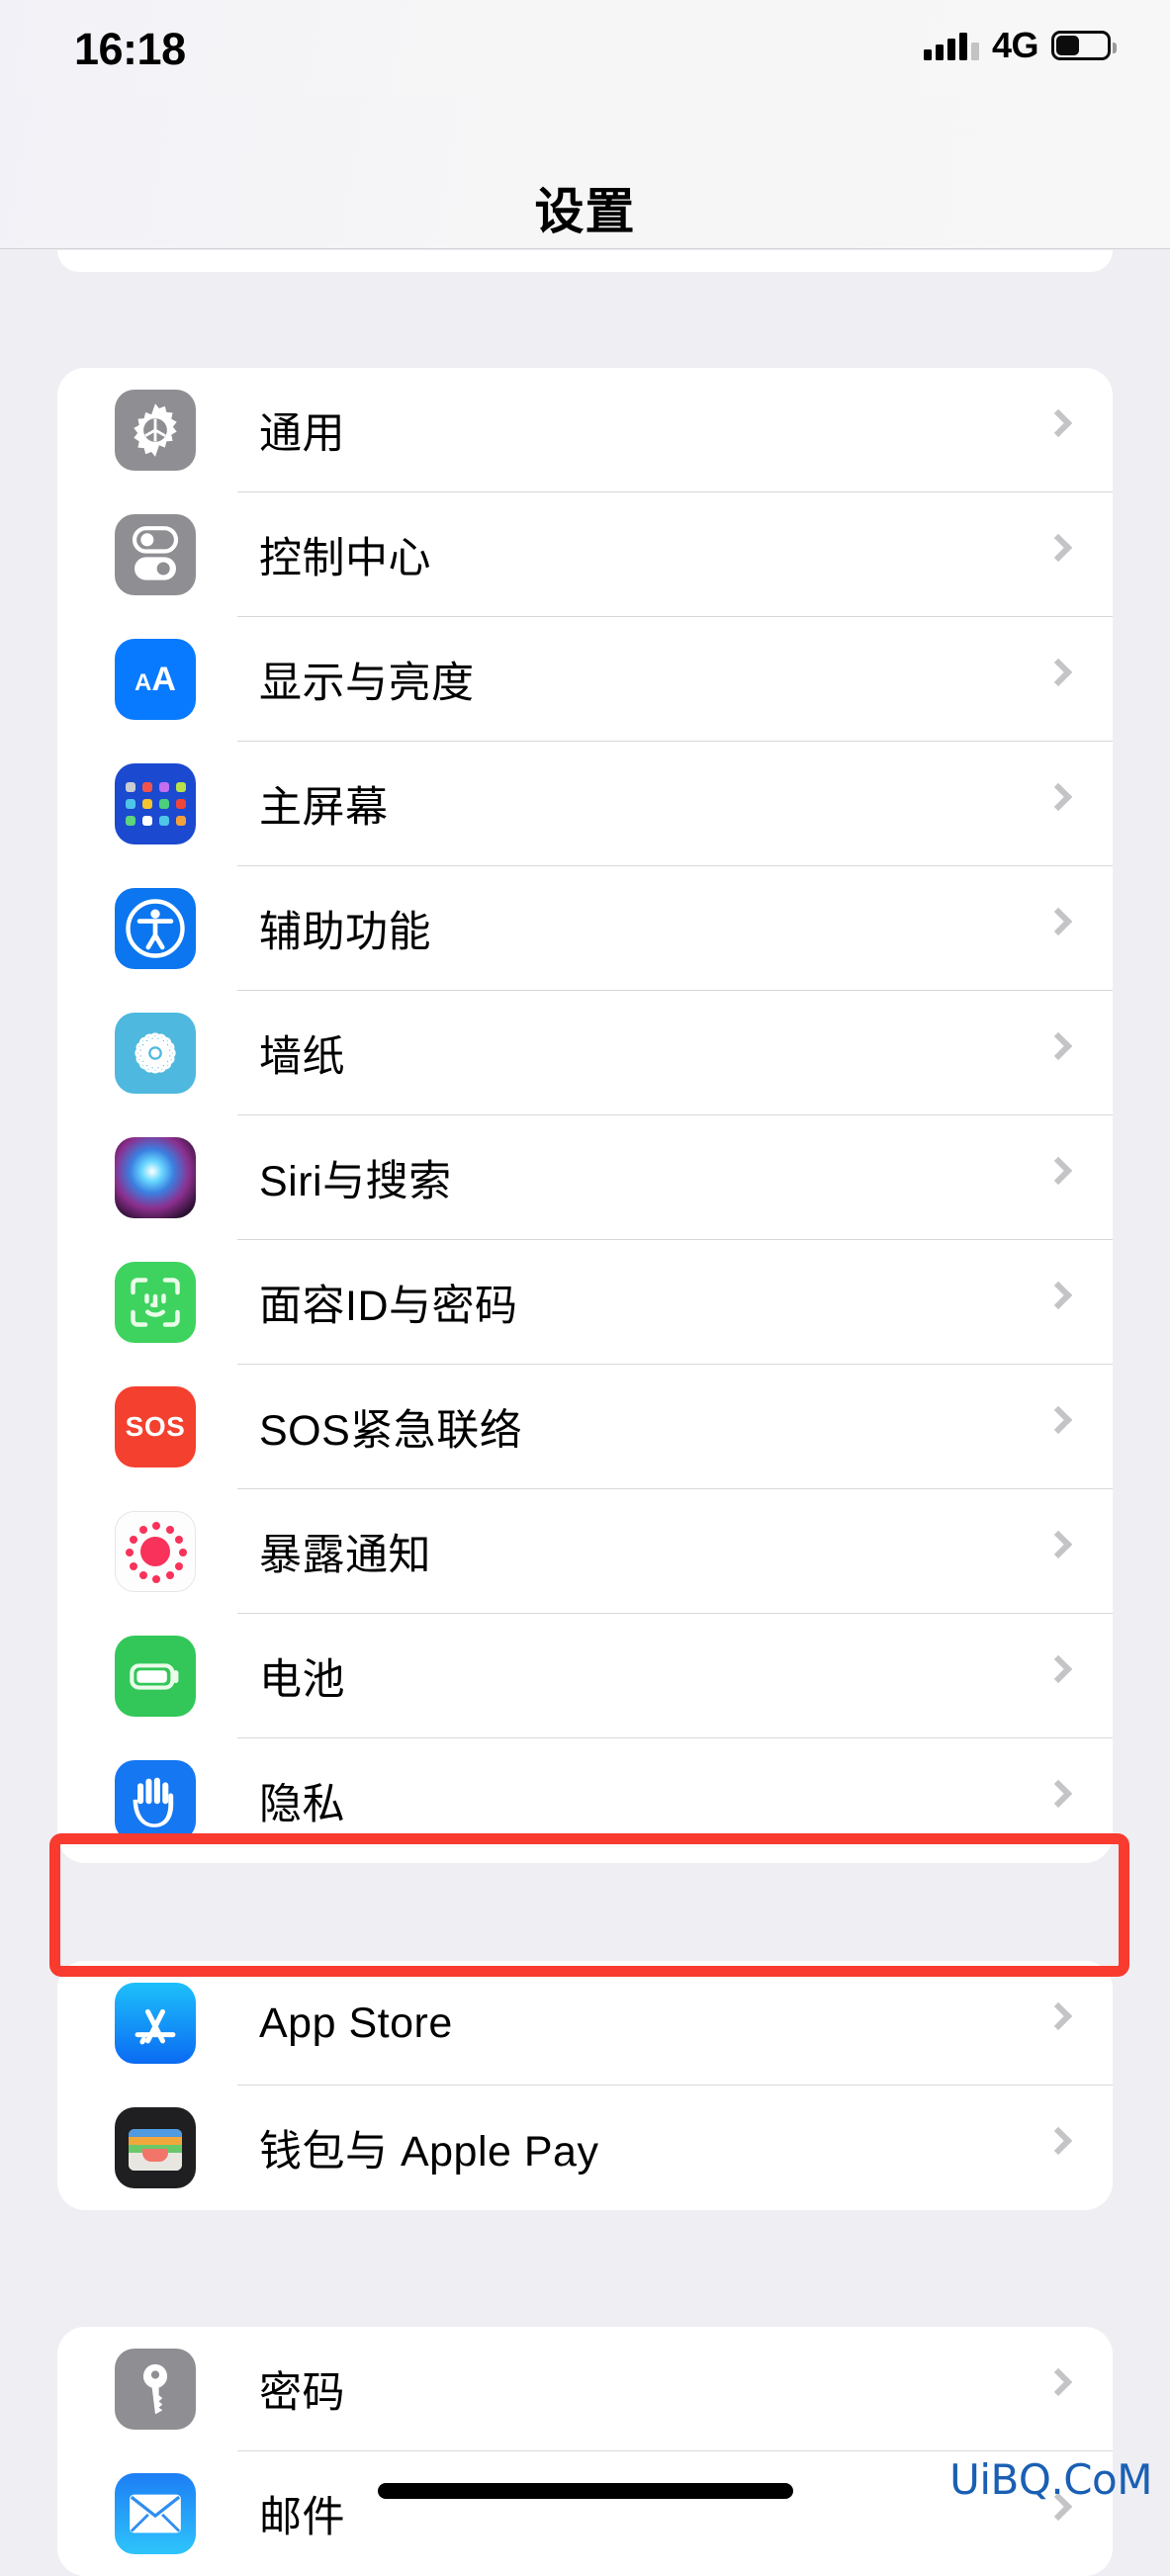  I want to click on settings-row: 主屏幕, so click(585, 804).